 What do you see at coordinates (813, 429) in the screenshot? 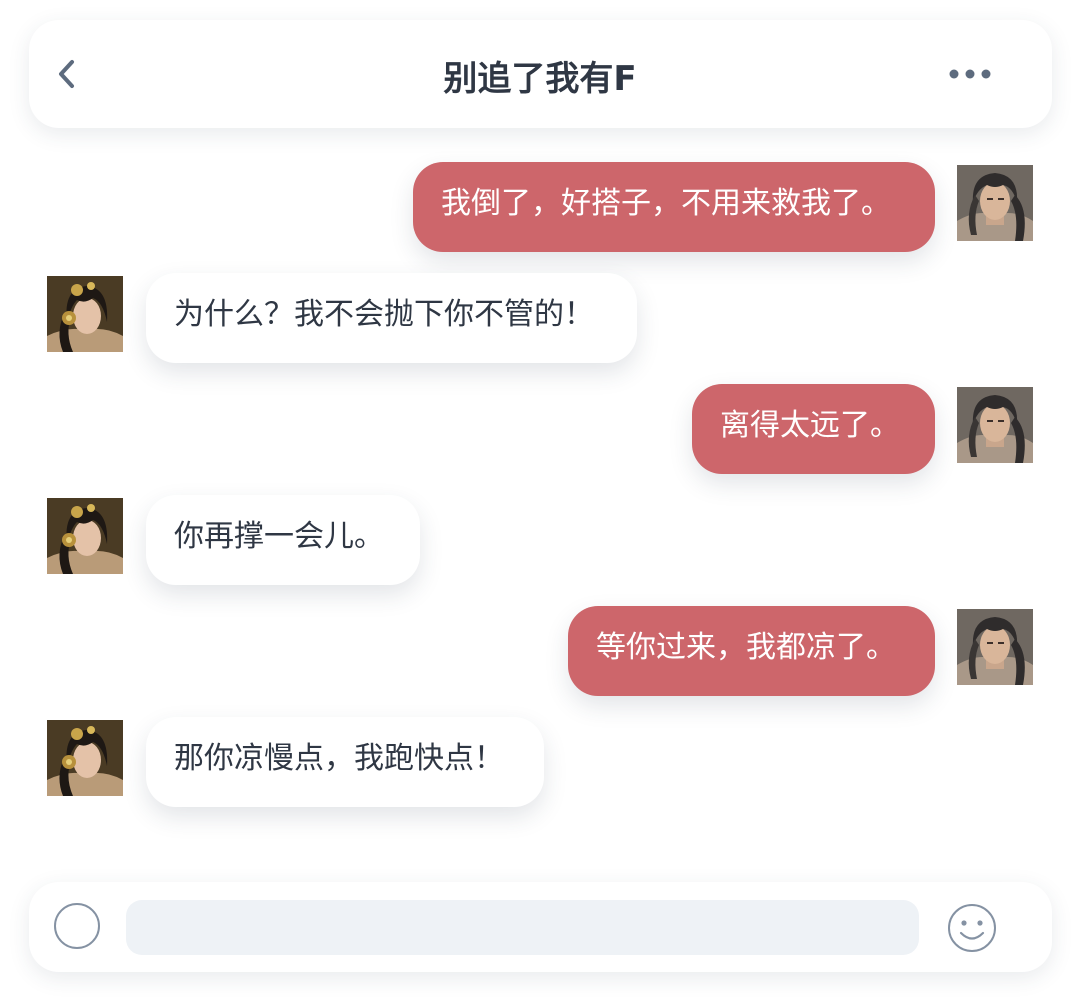
I see `my-message-bubble: 离得太远了。` at bounding box center [813, 429].